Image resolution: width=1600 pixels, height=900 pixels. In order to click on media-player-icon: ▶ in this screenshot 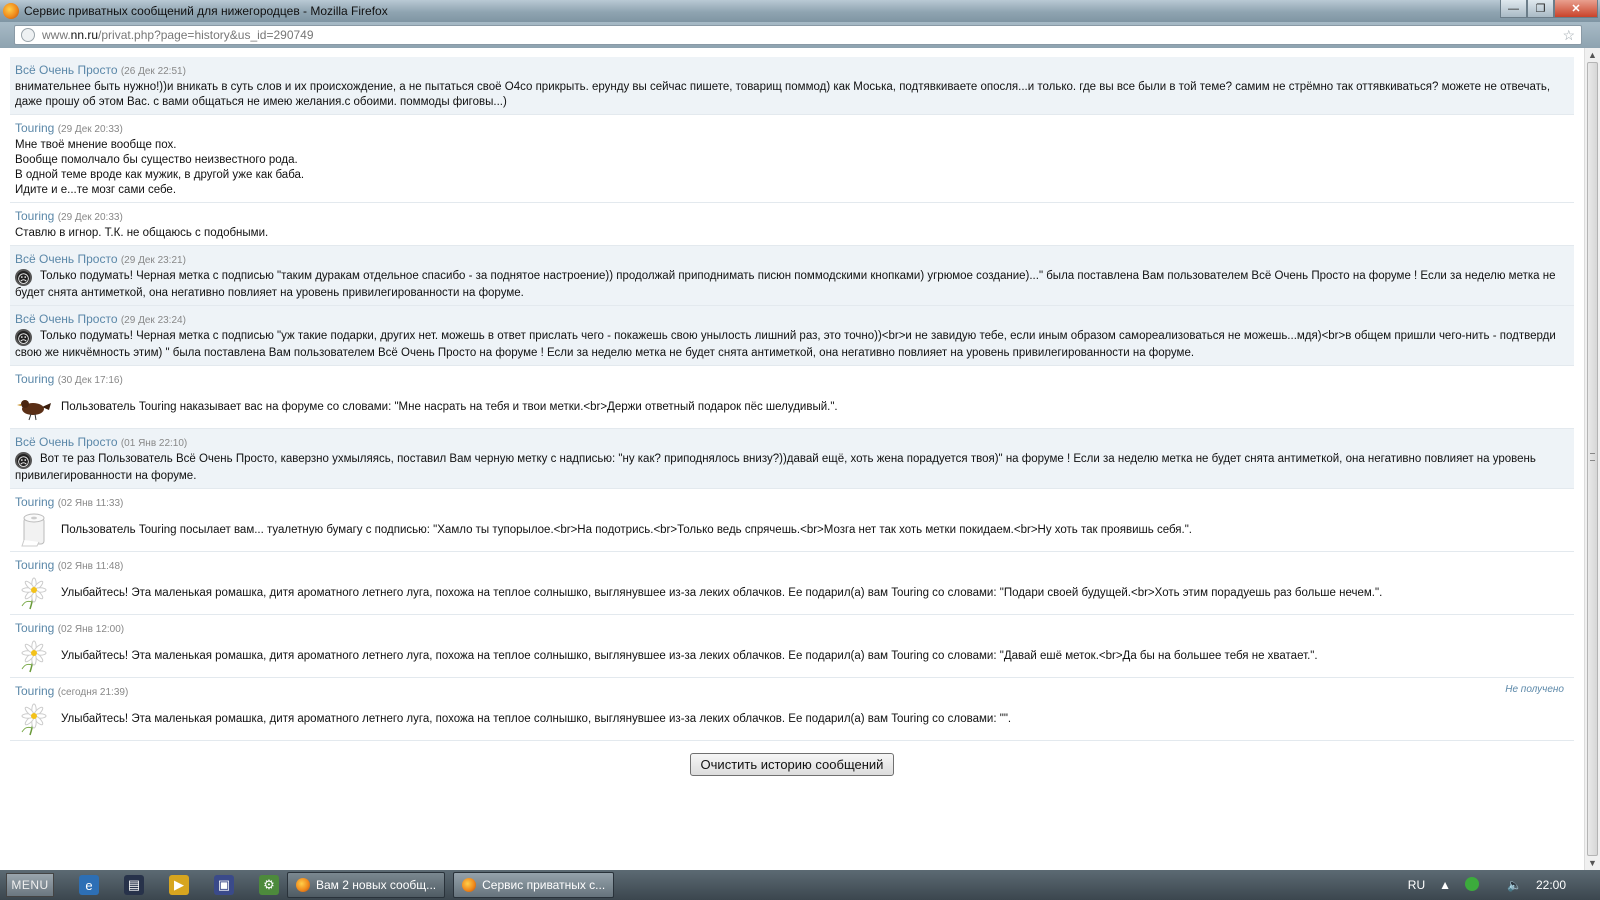, I will do `click(179, 885)`.